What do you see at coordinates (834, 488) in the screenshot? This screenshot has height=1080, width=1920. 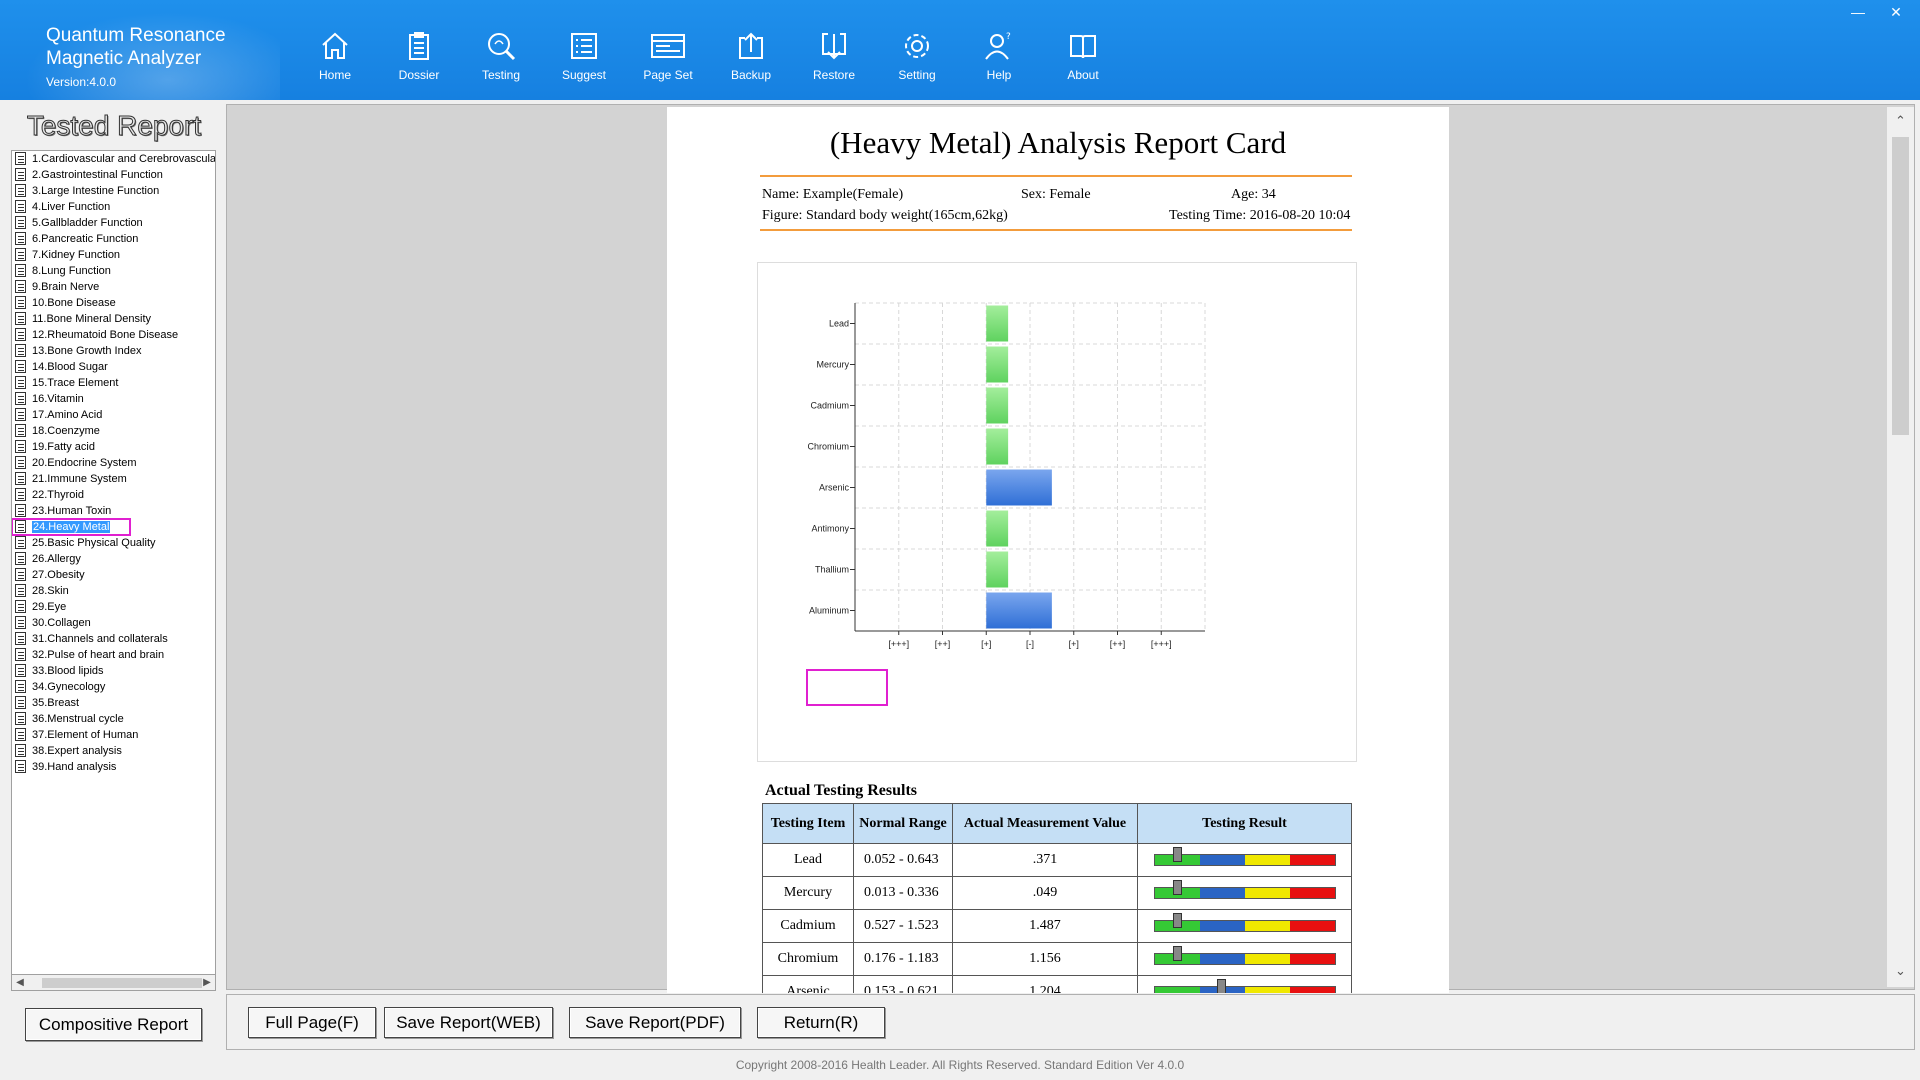 I see `y-tick-label: Arsenic` at bounding box center [834, 488].